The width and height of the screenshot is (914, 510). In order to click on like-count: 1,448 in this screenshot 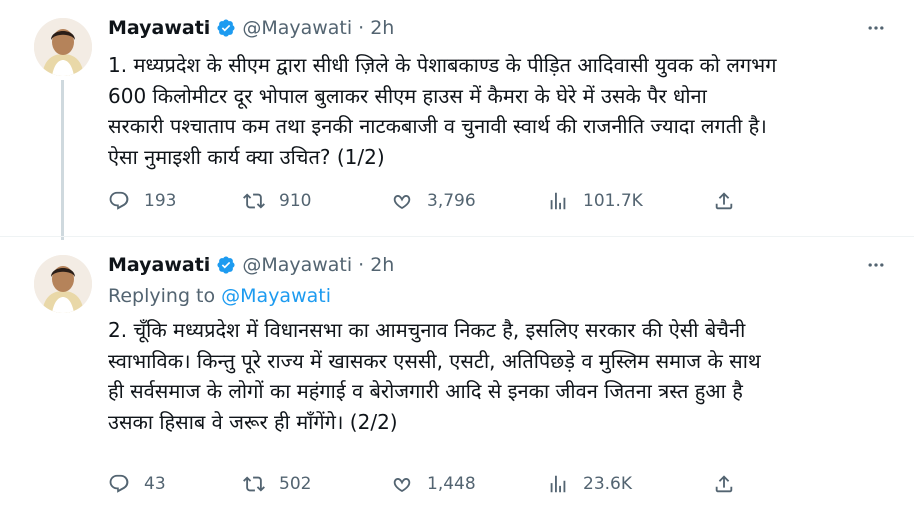, I will do `click(451, 484)`.